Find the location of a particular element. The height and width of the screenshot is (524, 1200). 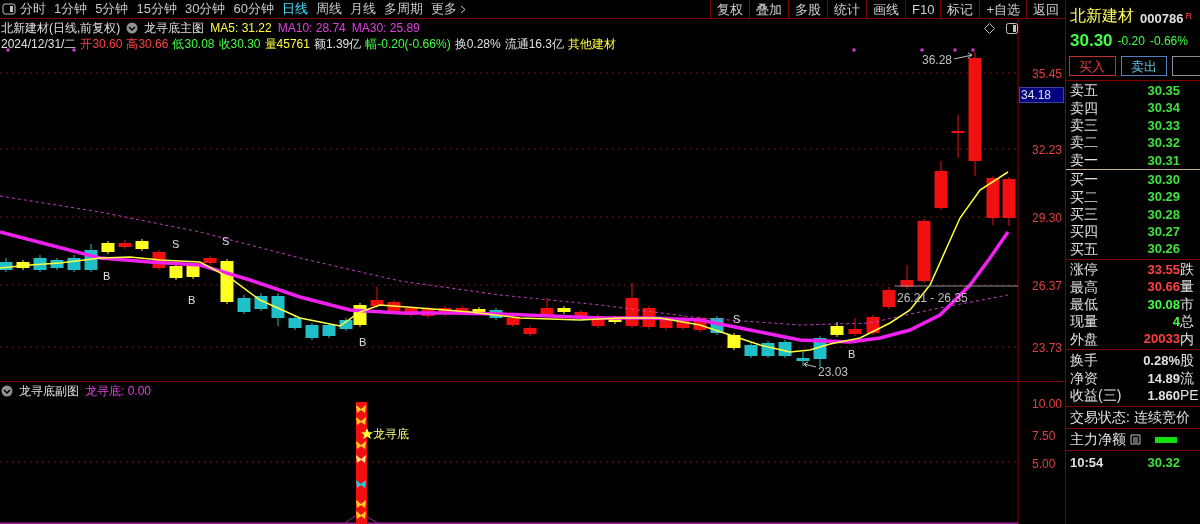

moving-average-value: MA10: 28.74 is located at coordinates (311, 28).